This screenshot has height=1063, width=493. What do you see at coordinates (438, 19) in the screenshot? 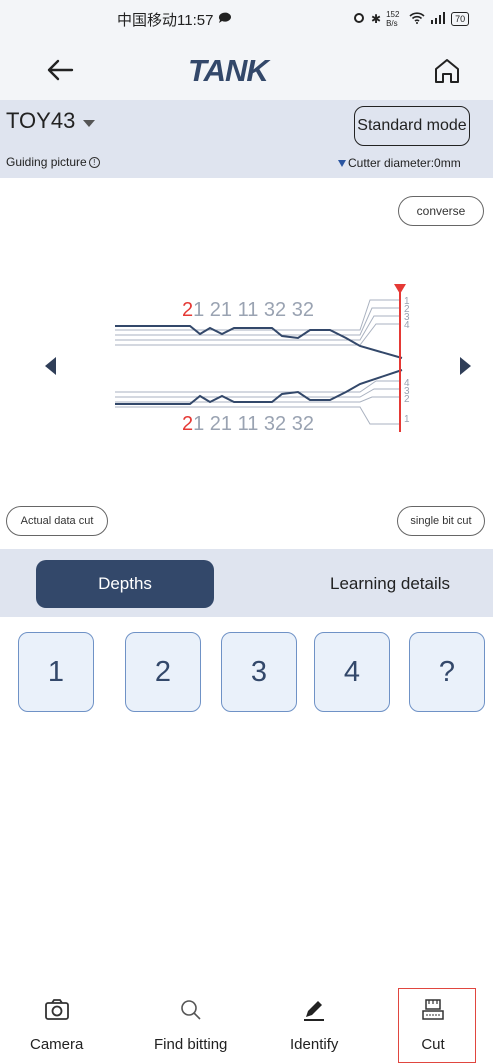
I see `signal-icon` at bounding box center [438, 19].